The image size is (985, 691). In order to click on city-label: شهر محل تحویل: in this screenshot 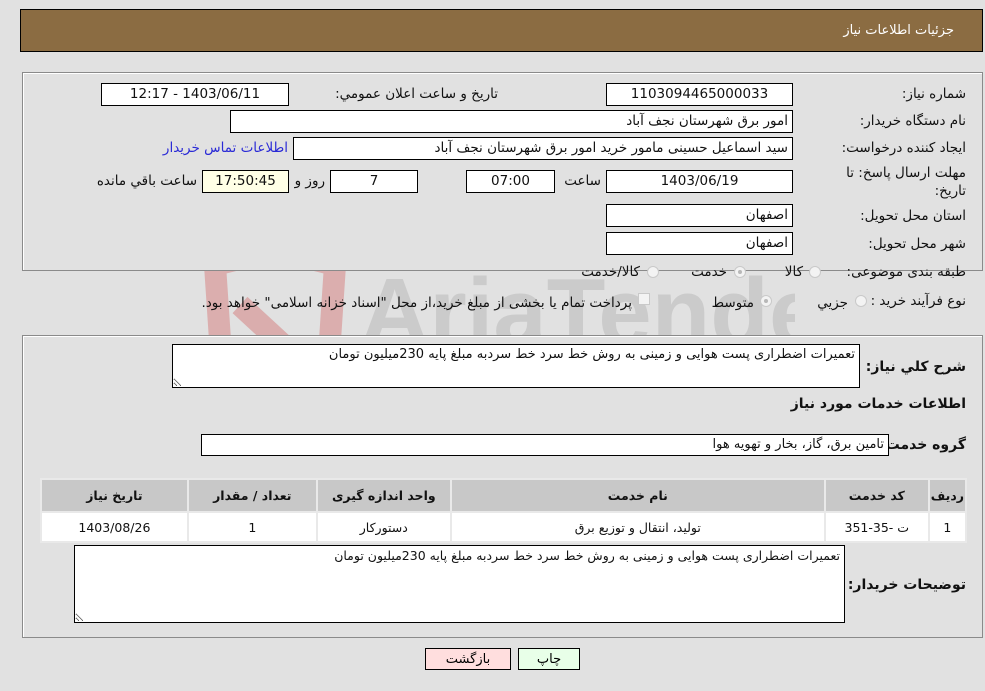, I will do `click(917, 244)`.